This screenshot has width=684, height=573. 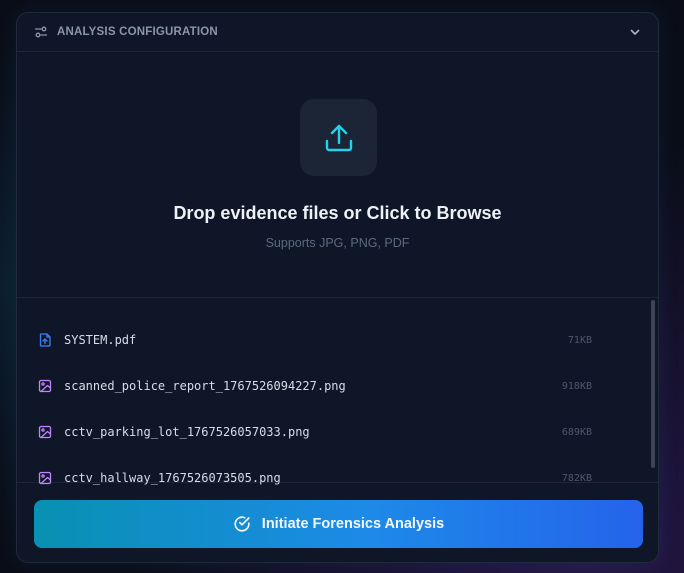 What do you see at coordinates (337, 213) in the screenshot?
I see `dropzone-title: Drop evidence files or Click to Browse` at bounding box center [337, 213].